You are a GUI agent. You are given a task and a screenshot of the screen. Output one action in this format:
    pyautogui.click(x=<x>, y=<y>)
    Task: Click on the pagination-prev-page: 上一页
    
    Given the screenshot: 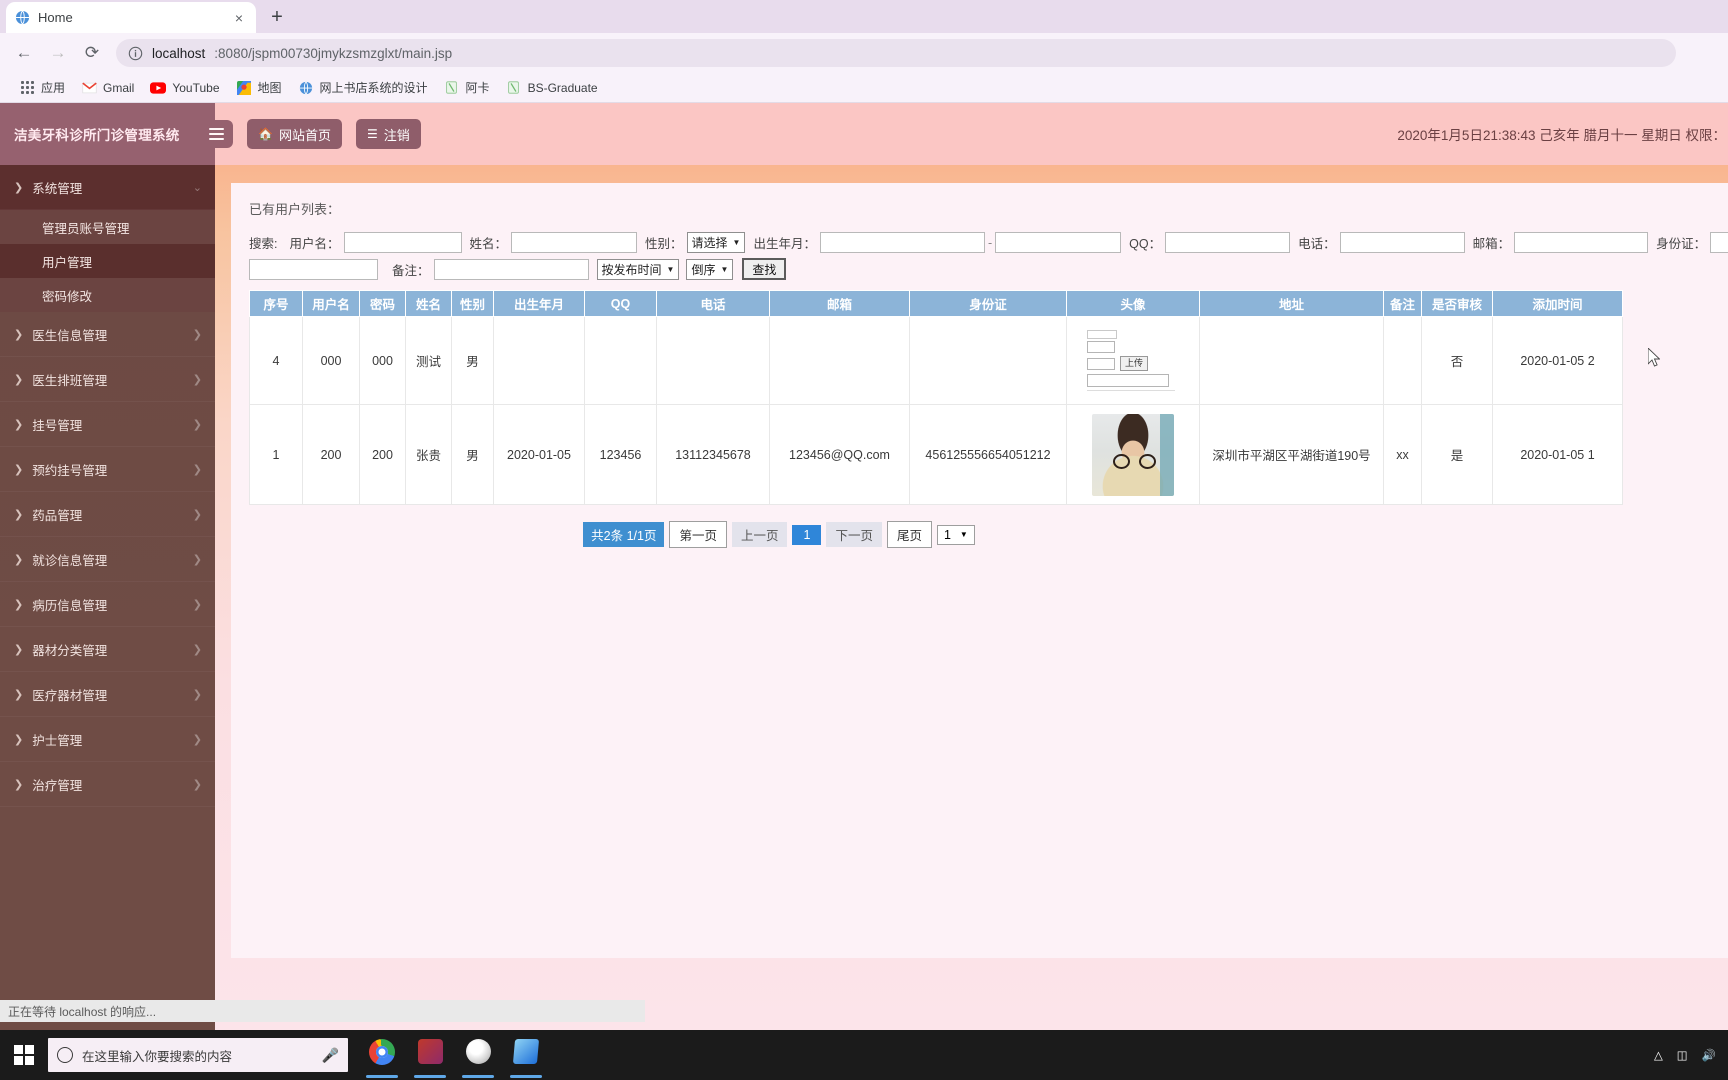 What is the action you would take?
    pyautogui.click(x=759, y=534)
    